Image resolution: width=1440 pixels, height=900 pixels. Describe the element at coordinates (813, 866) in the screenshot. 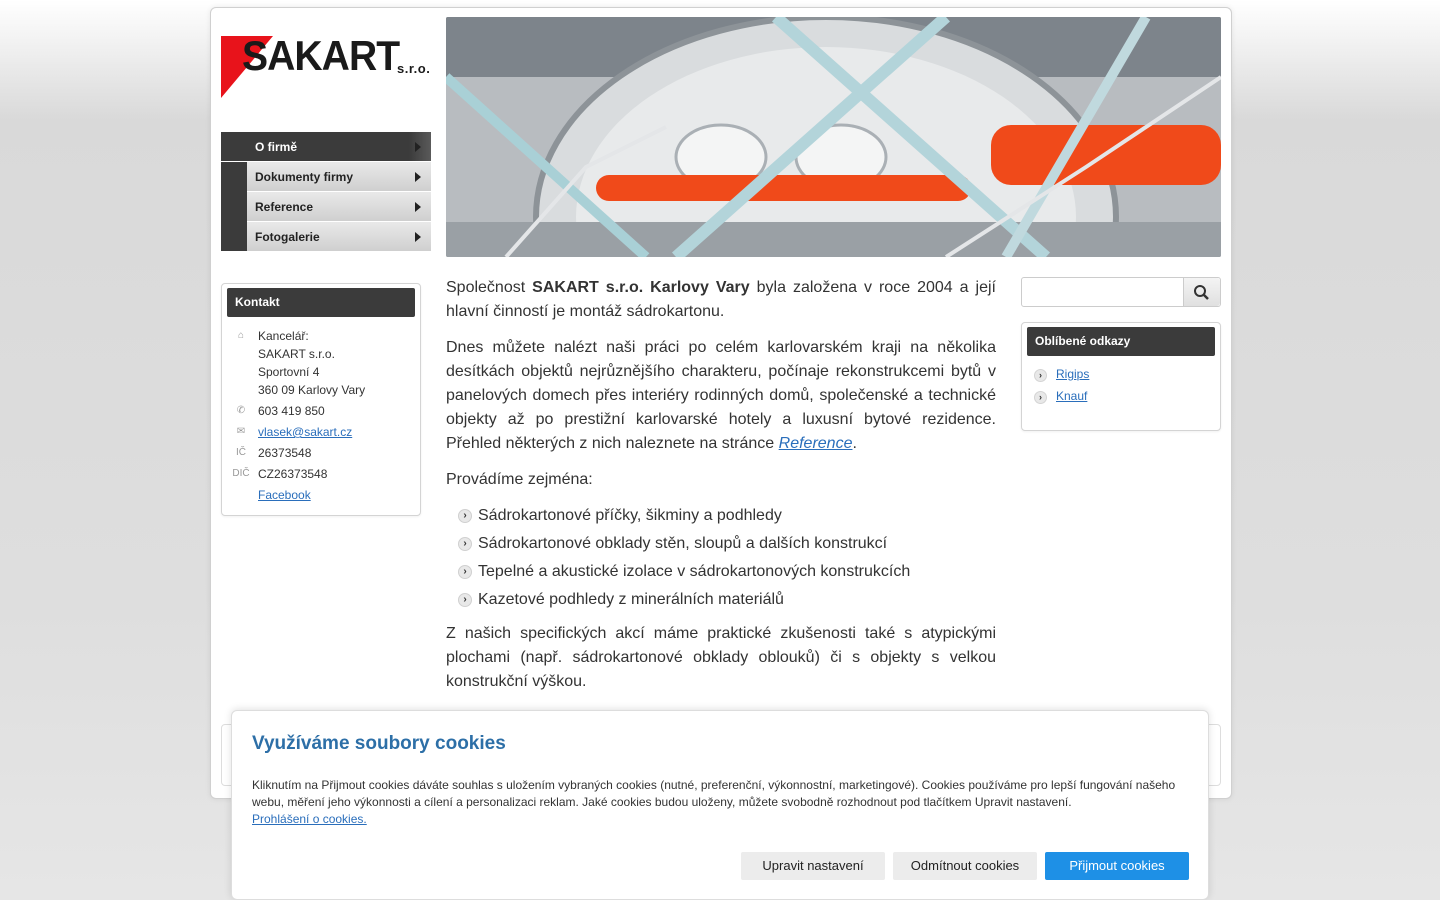

I see `cookie-settings-button: Upravit nastavení` at that location.